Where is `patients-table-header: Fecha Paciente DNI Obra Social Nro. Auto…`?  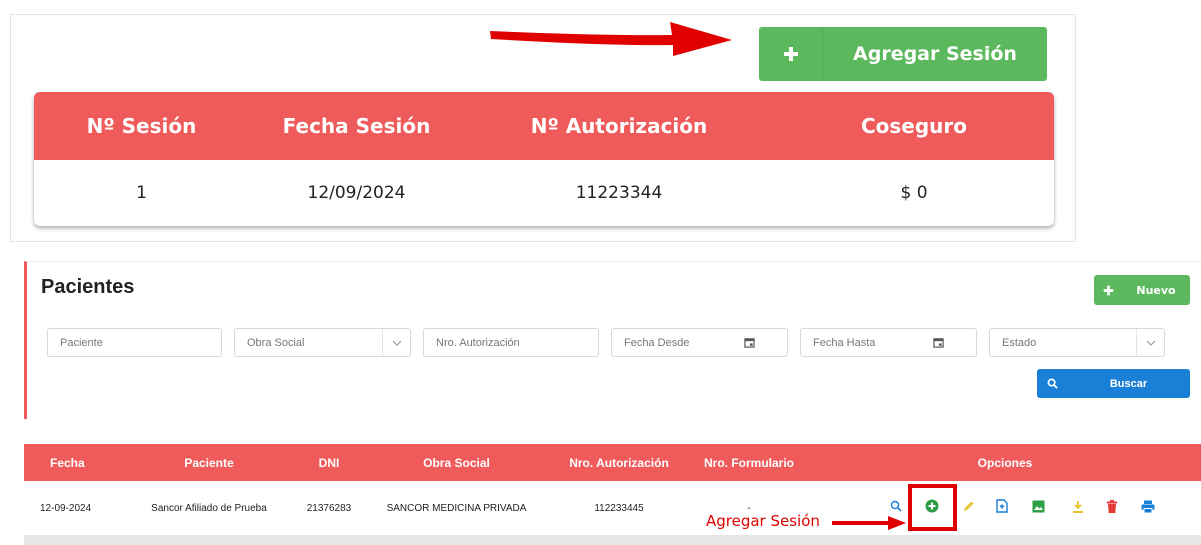 patients-table-header: Fecha Paciente DNI Obra Social Nro. Auto… is located at coordinates (612, 462).